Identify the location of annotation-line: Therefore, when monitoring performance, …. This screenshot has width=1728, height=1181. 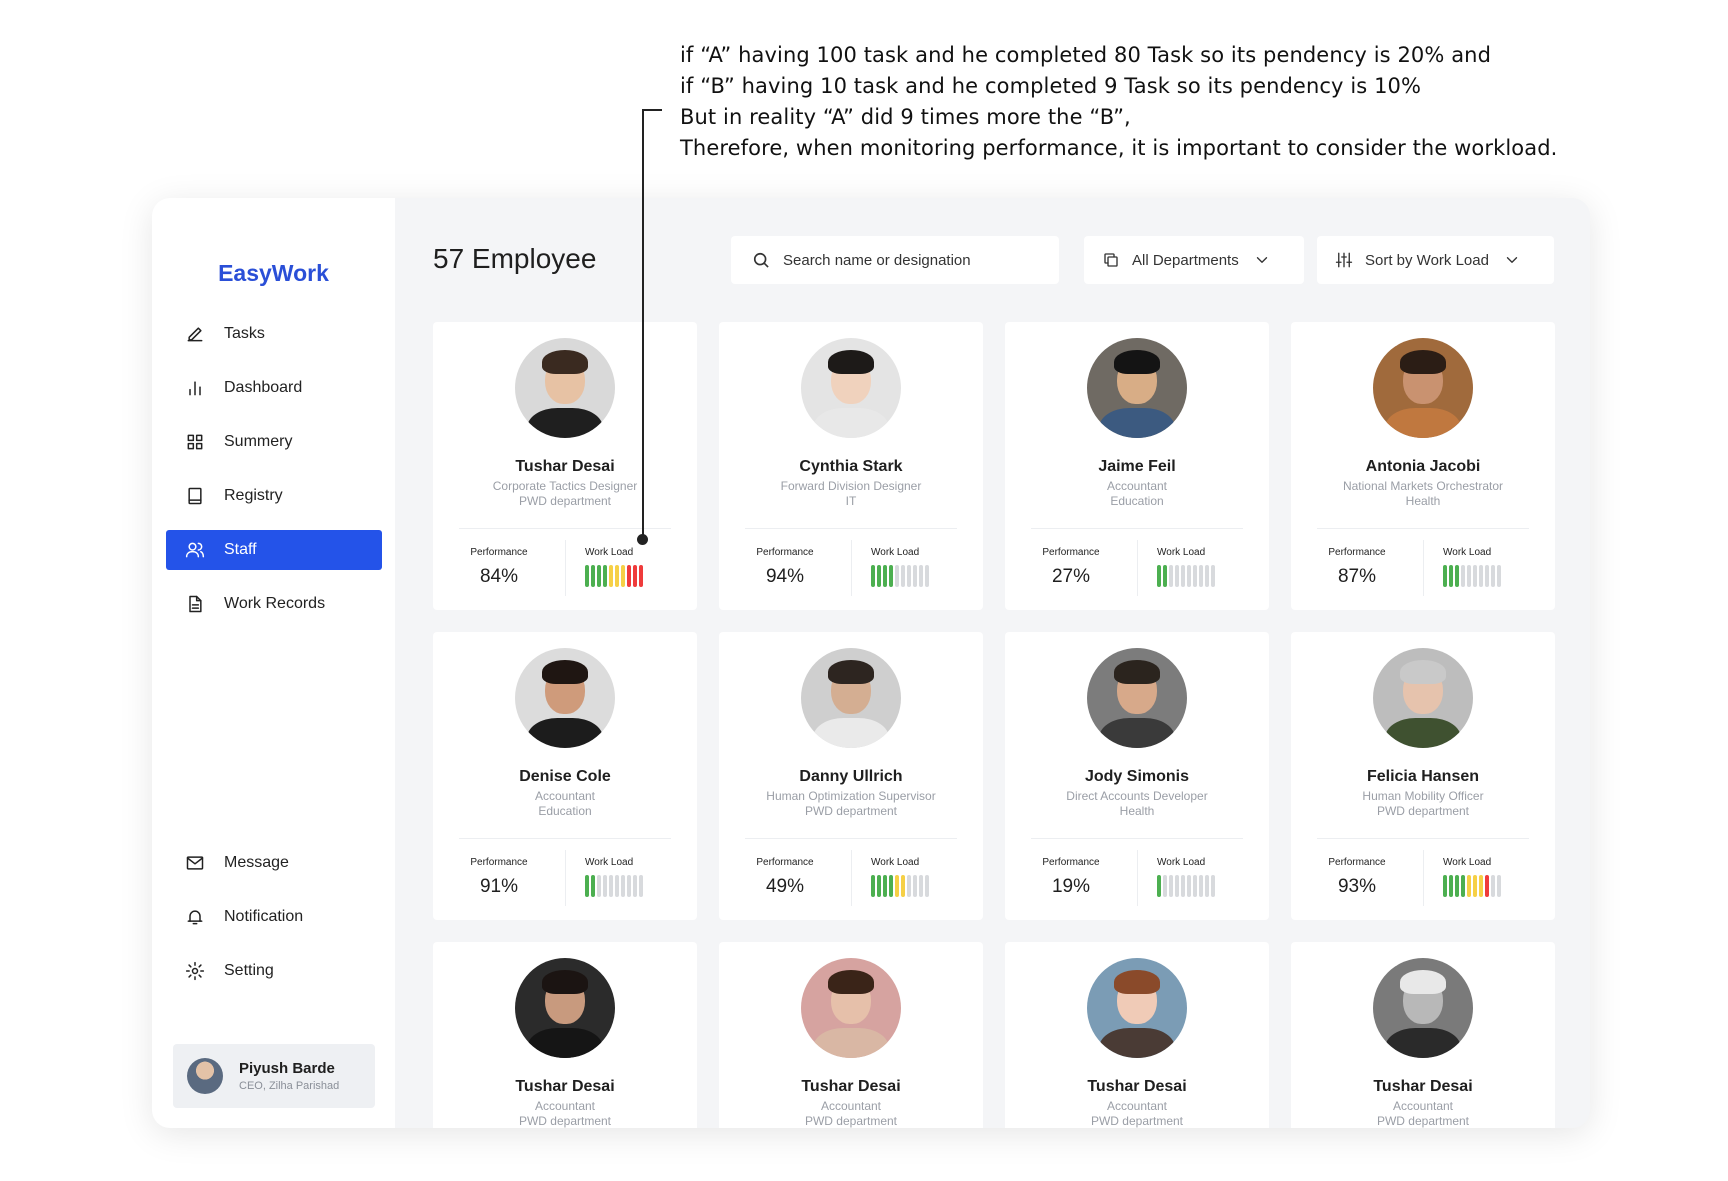
(1119, 148).